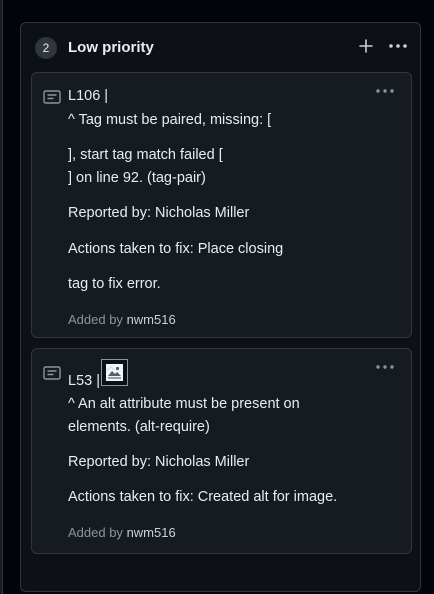  Describe the element at coordinates (176, 249) in the screenshot. I see `card-text-line: Actions taken to fix: Place closing` at that location.